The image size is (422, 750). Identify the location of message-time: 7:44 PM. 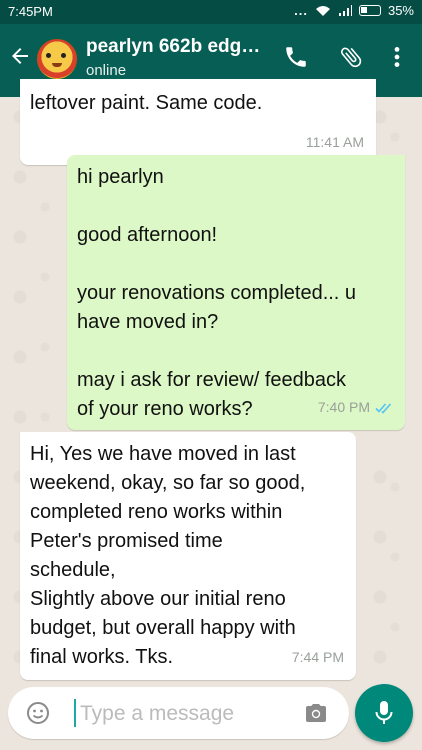
(317, 657).